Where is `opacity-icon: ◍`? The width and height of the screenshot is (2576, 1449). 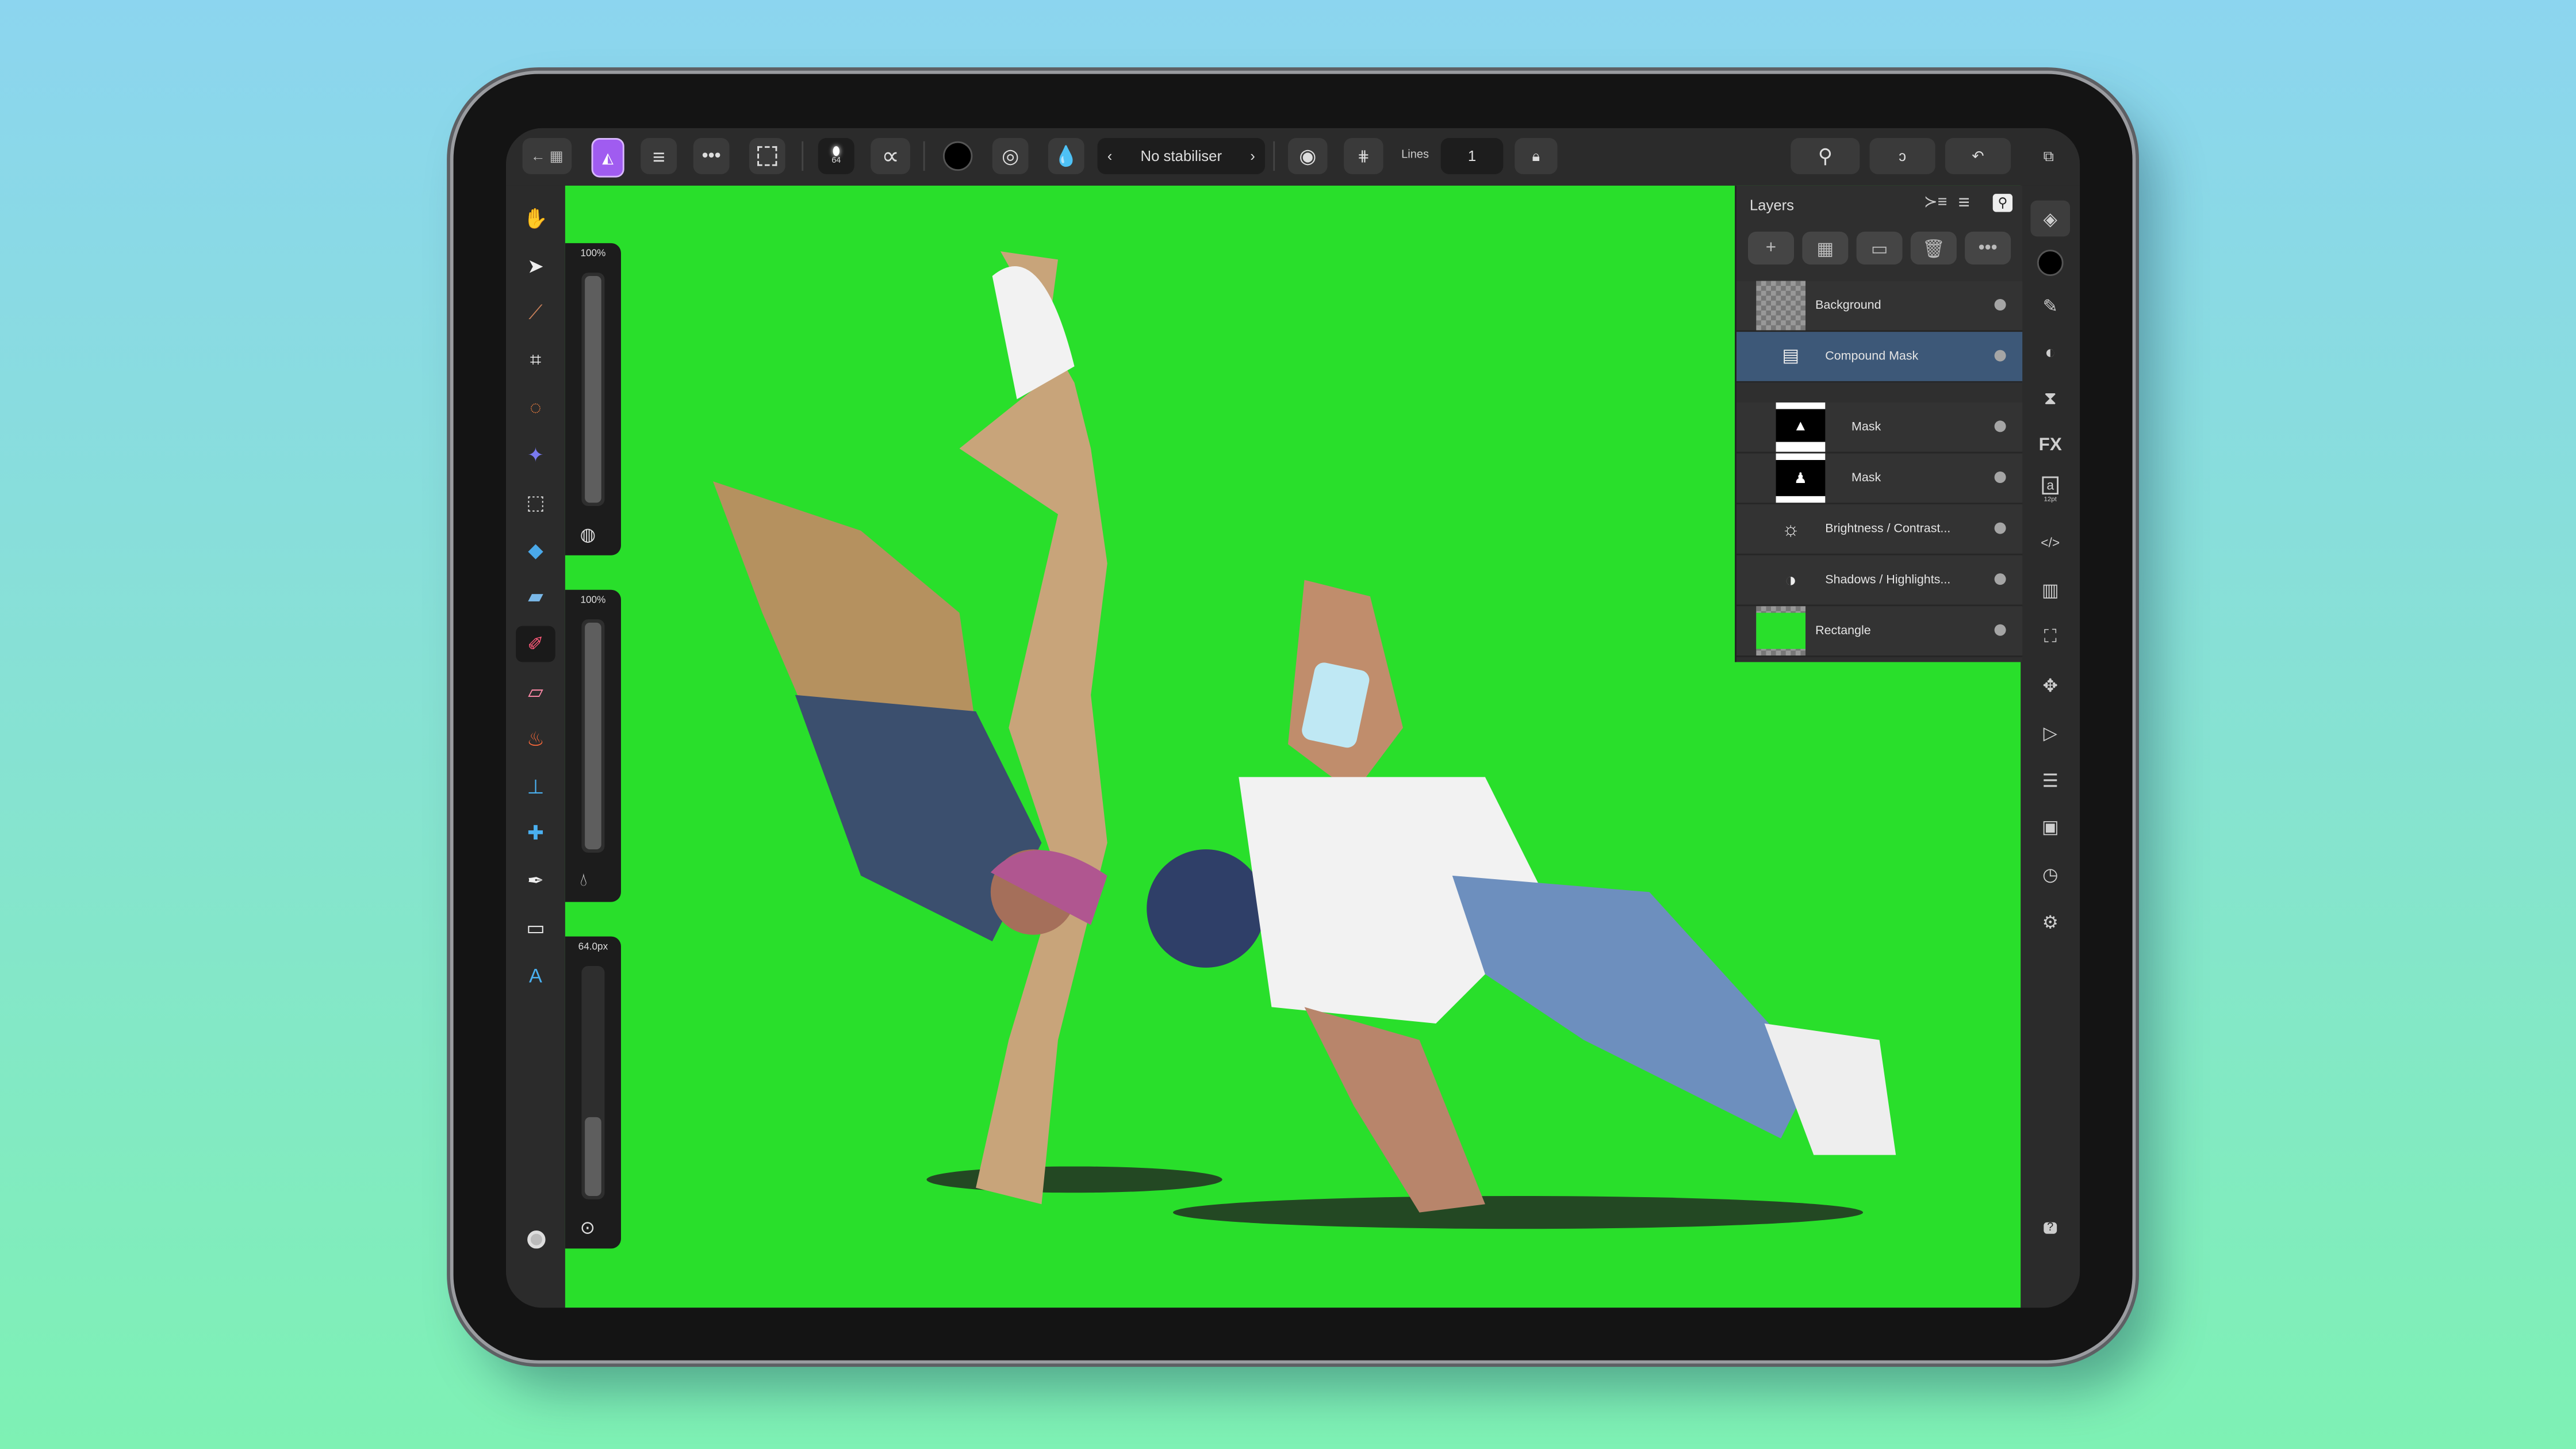
opacity-icon: ◍ is located at coordinates (588, 536).